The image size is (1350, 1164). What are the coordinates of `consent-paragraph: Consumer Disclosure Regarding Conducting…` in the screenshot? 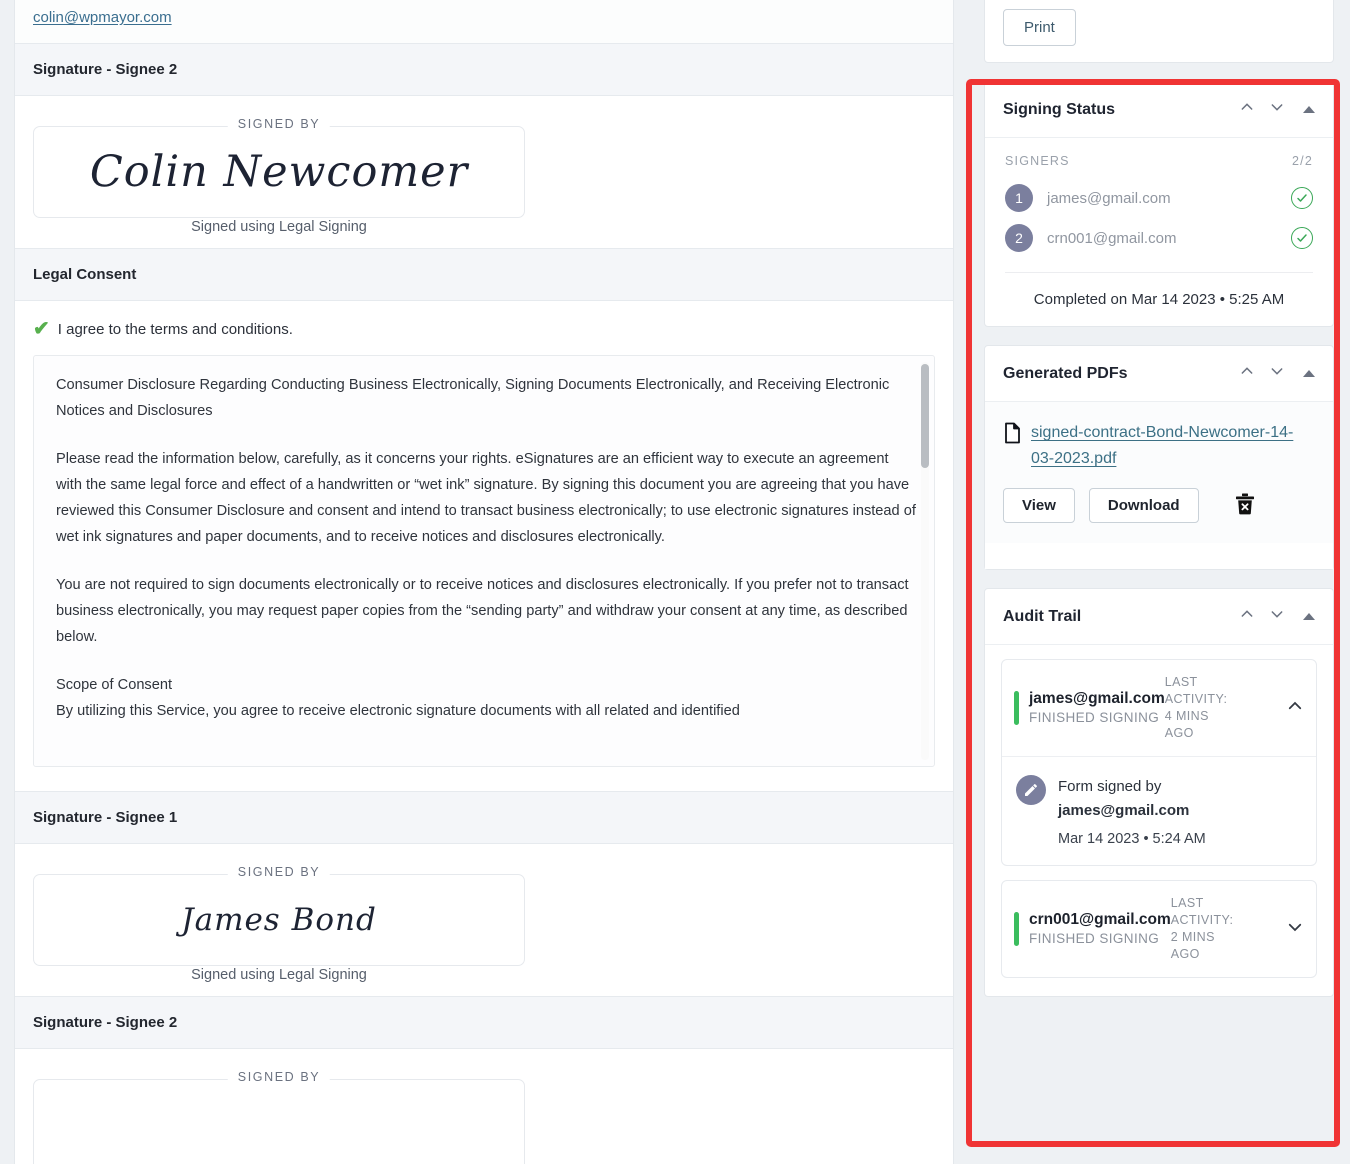 It's located at (473, 398).